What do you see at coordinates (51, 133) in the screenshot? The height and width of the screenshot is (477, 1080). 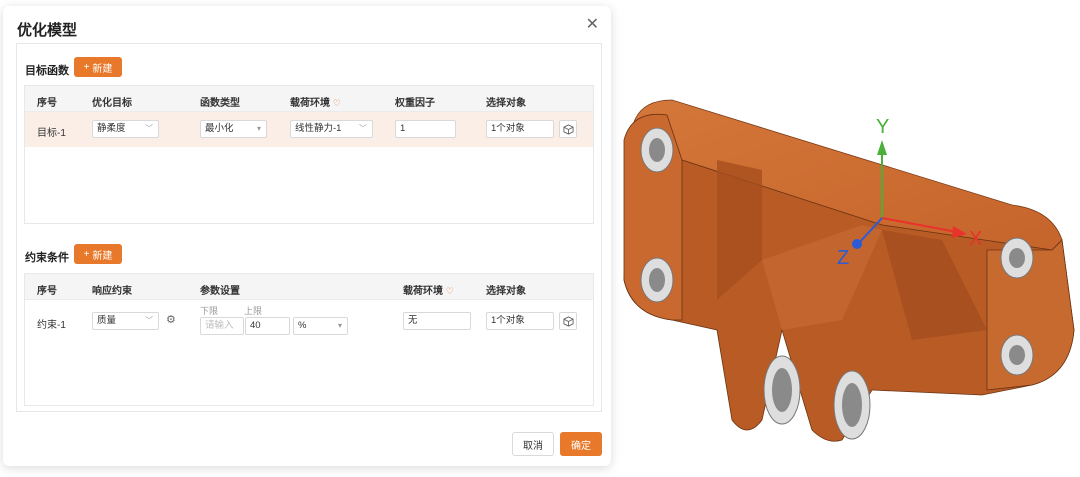 I see `row-index: 目标-1` at bounding box center [51, 133].